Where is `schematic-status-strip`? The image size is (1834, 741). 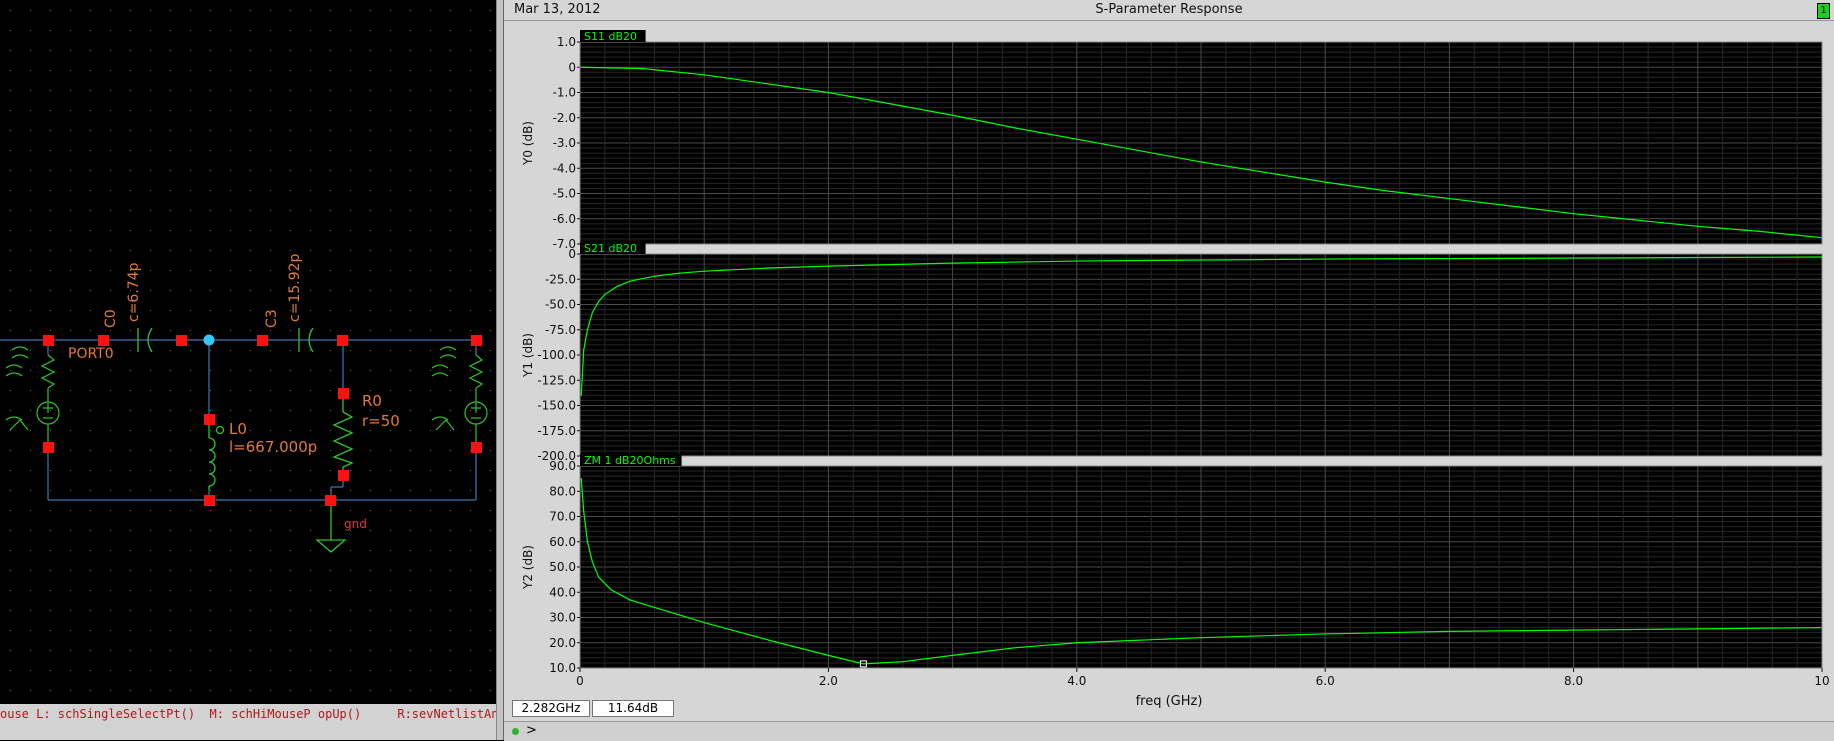
schematic-status-strip is located at coordinates (248, 732).